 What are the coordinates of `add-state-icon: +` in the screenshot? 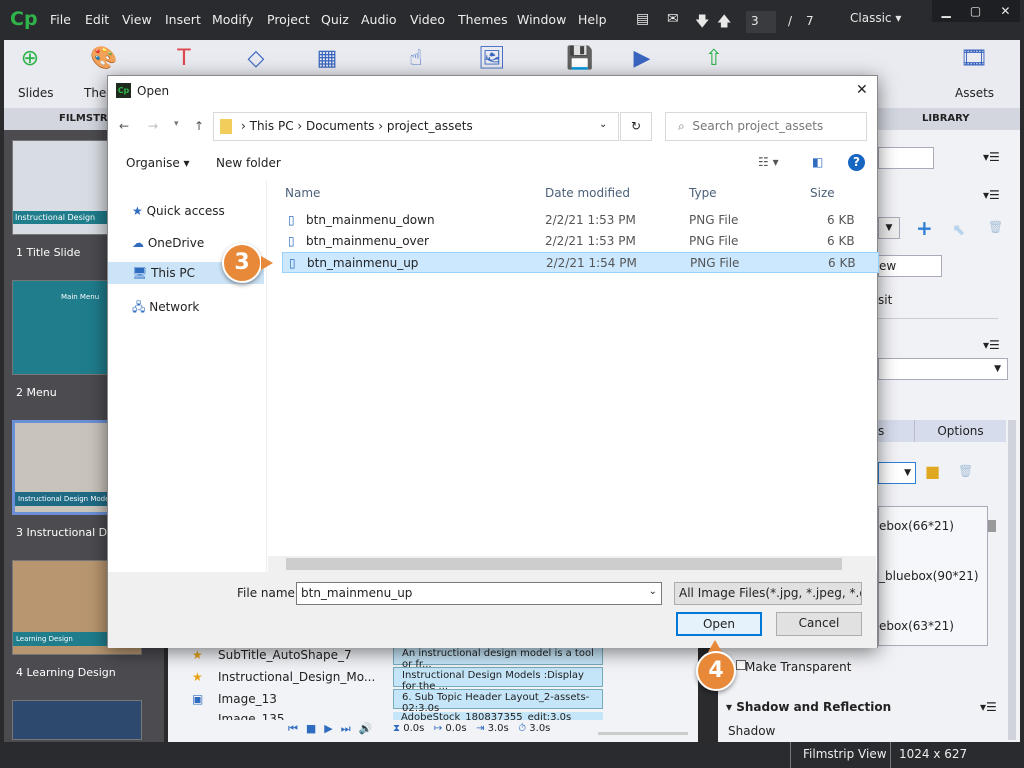 It's located at (924, 228).